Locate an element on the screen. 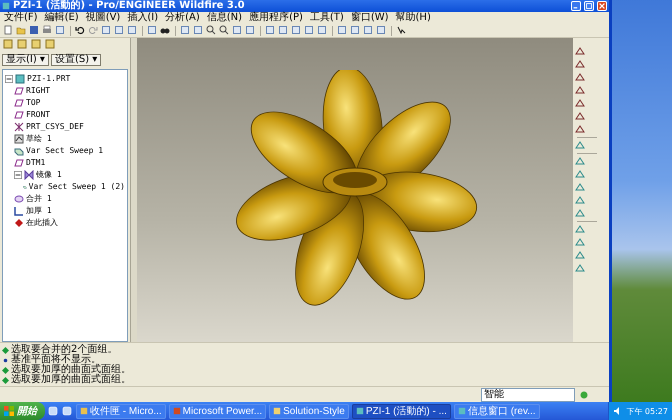 This screenshot has width=672, height=420. minimize-button is located at coordinates (576, 6).